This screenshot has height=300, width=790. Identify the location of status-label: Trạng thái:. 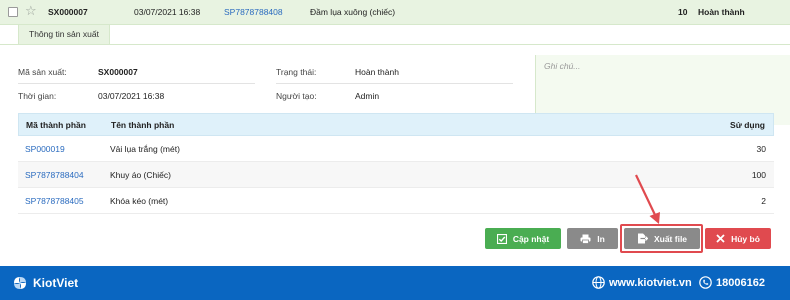
(296, 72).